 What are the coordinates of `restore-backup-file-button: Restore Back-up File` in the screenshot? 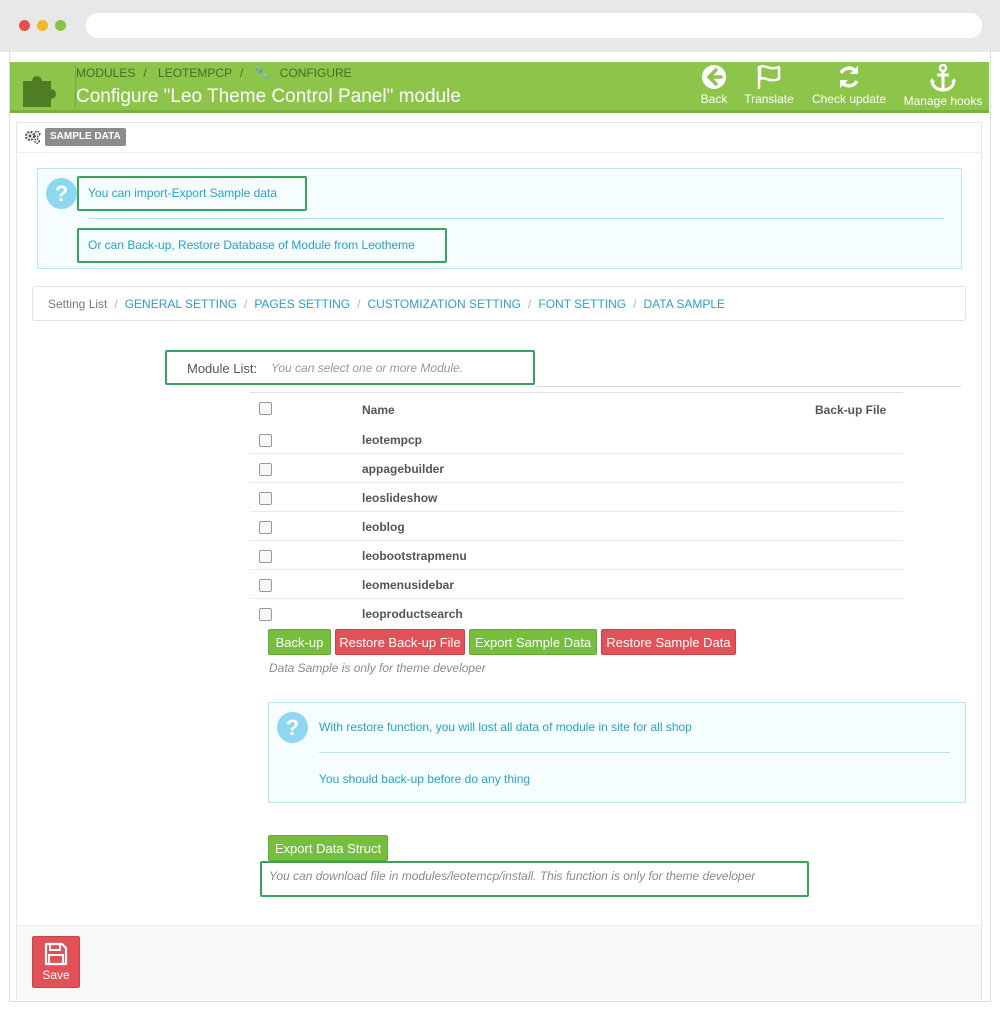 It's located at (400, 642).